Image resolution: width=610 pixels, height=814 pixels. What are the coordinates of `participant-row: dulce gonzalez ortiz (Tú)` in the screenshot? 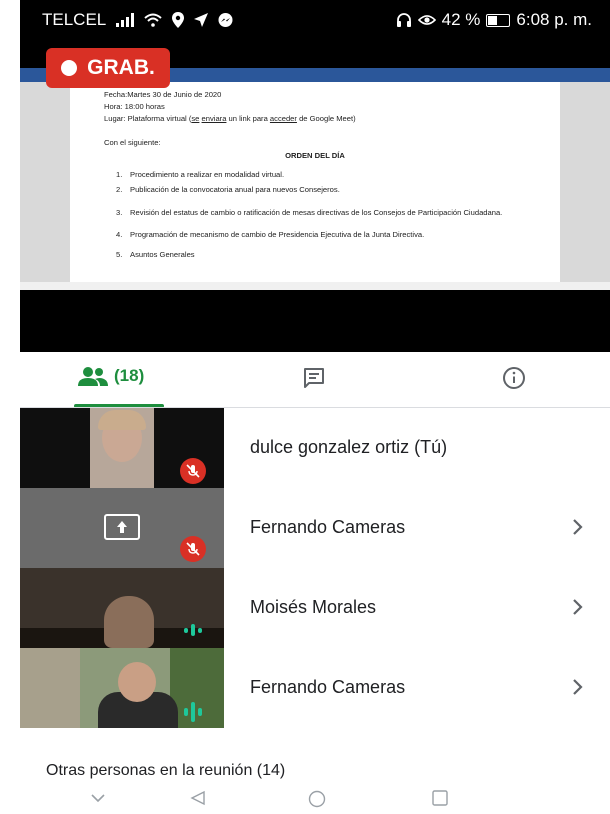 It's located at (315, 448).